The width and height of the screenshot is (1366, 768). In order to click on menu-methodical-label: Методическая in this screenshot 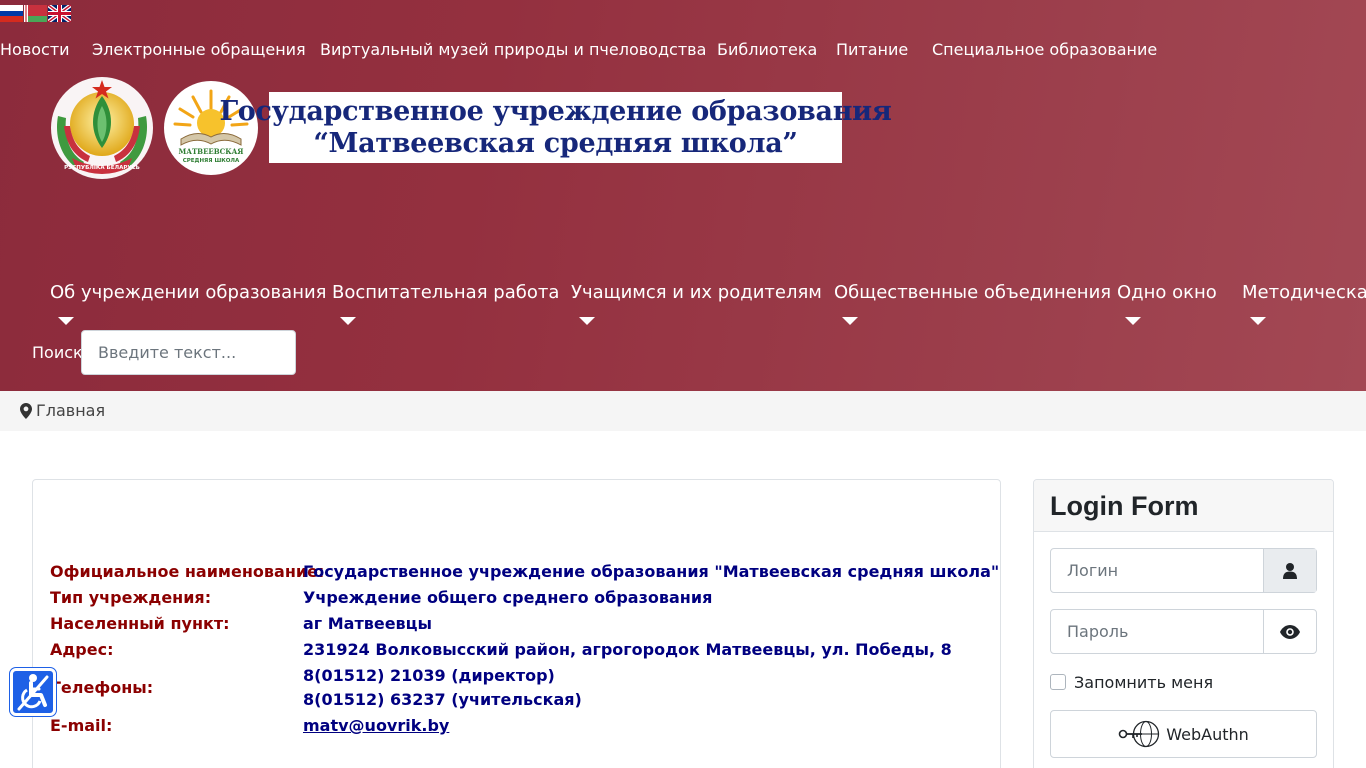, I will do `click(1304, 292)`.